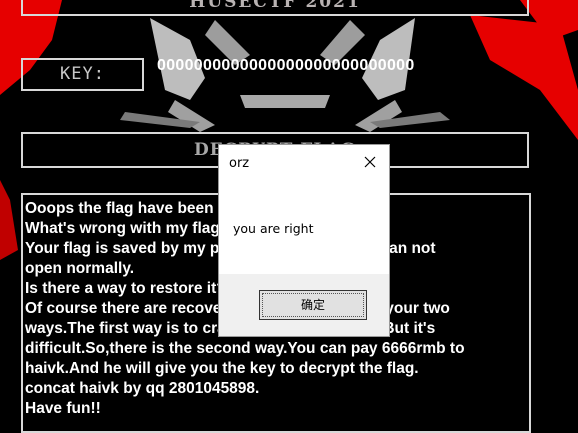 The width and height of the screenshot is (578, 433). I want to click on message-line: concat haivk by qq 2801045898., so click(142, 388).